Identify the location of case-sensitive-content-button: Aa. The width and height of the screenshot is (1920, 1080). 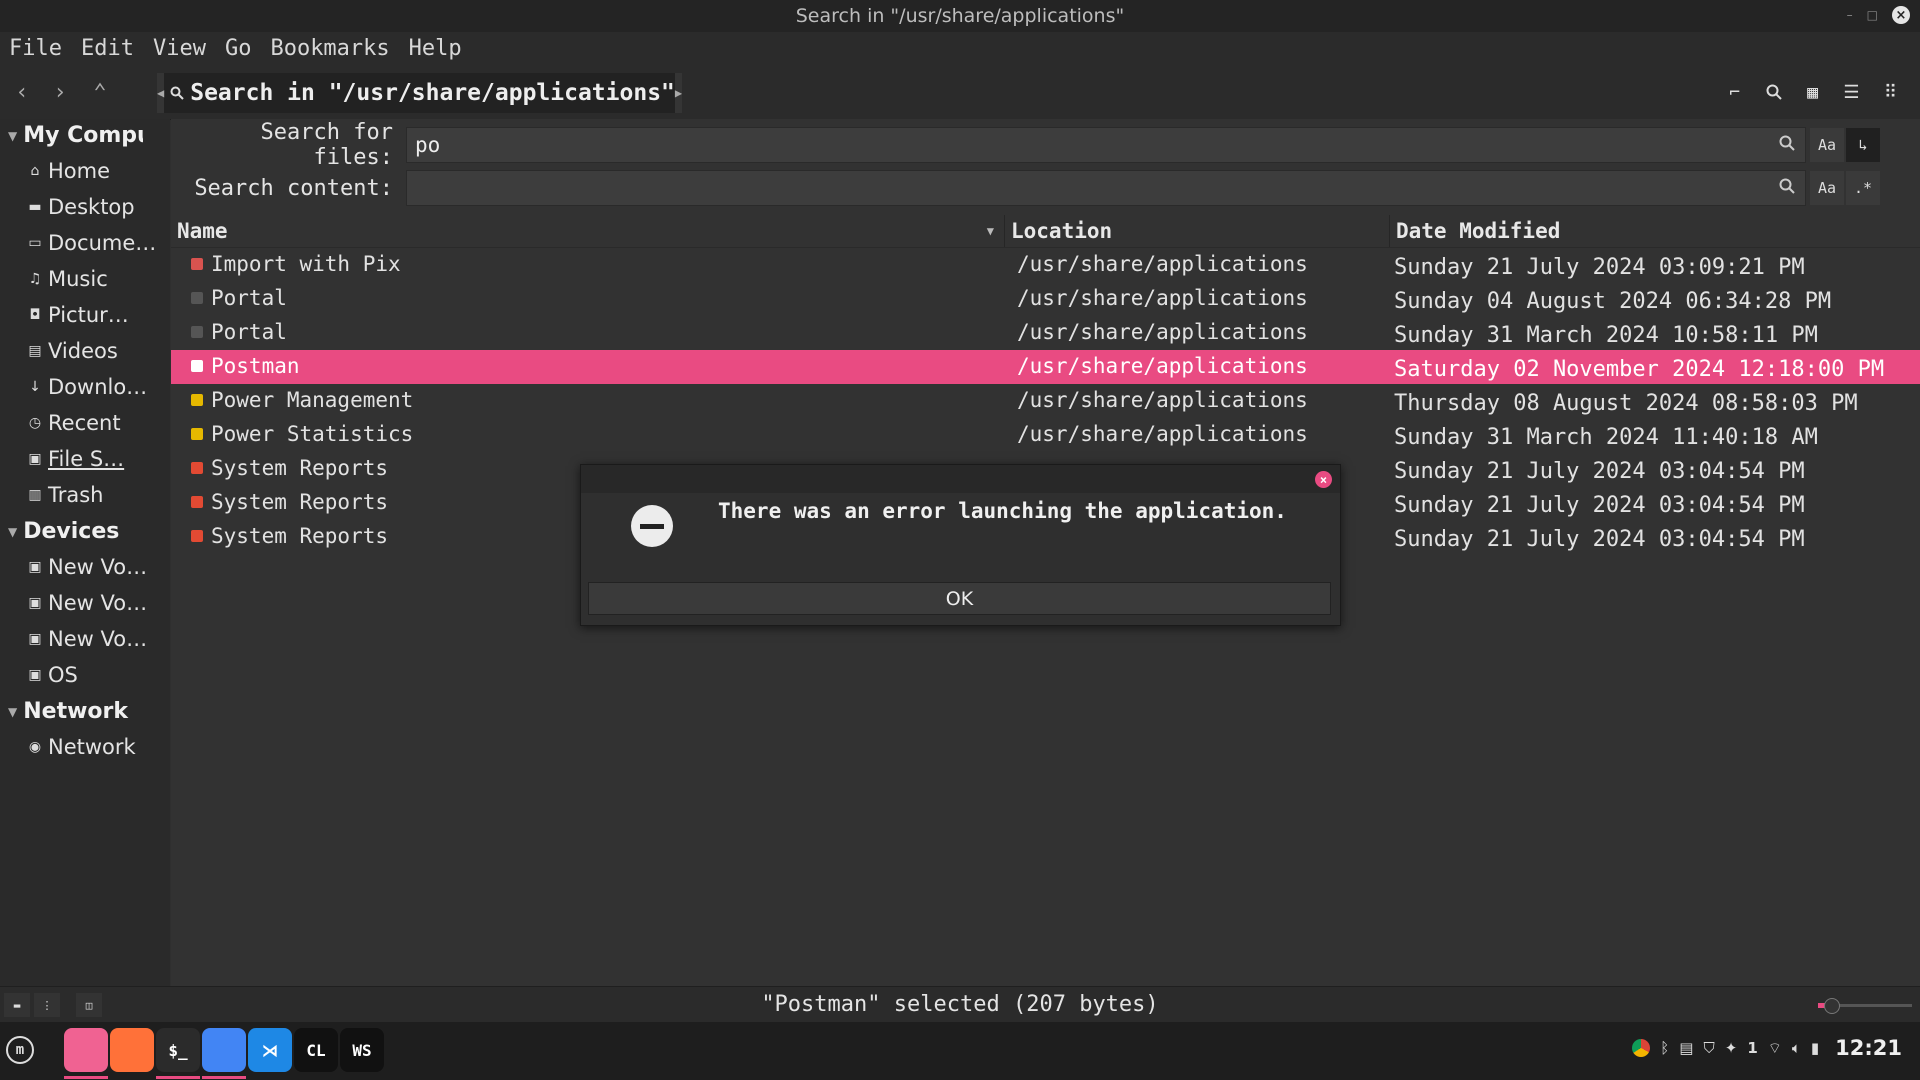
(1827, 188).